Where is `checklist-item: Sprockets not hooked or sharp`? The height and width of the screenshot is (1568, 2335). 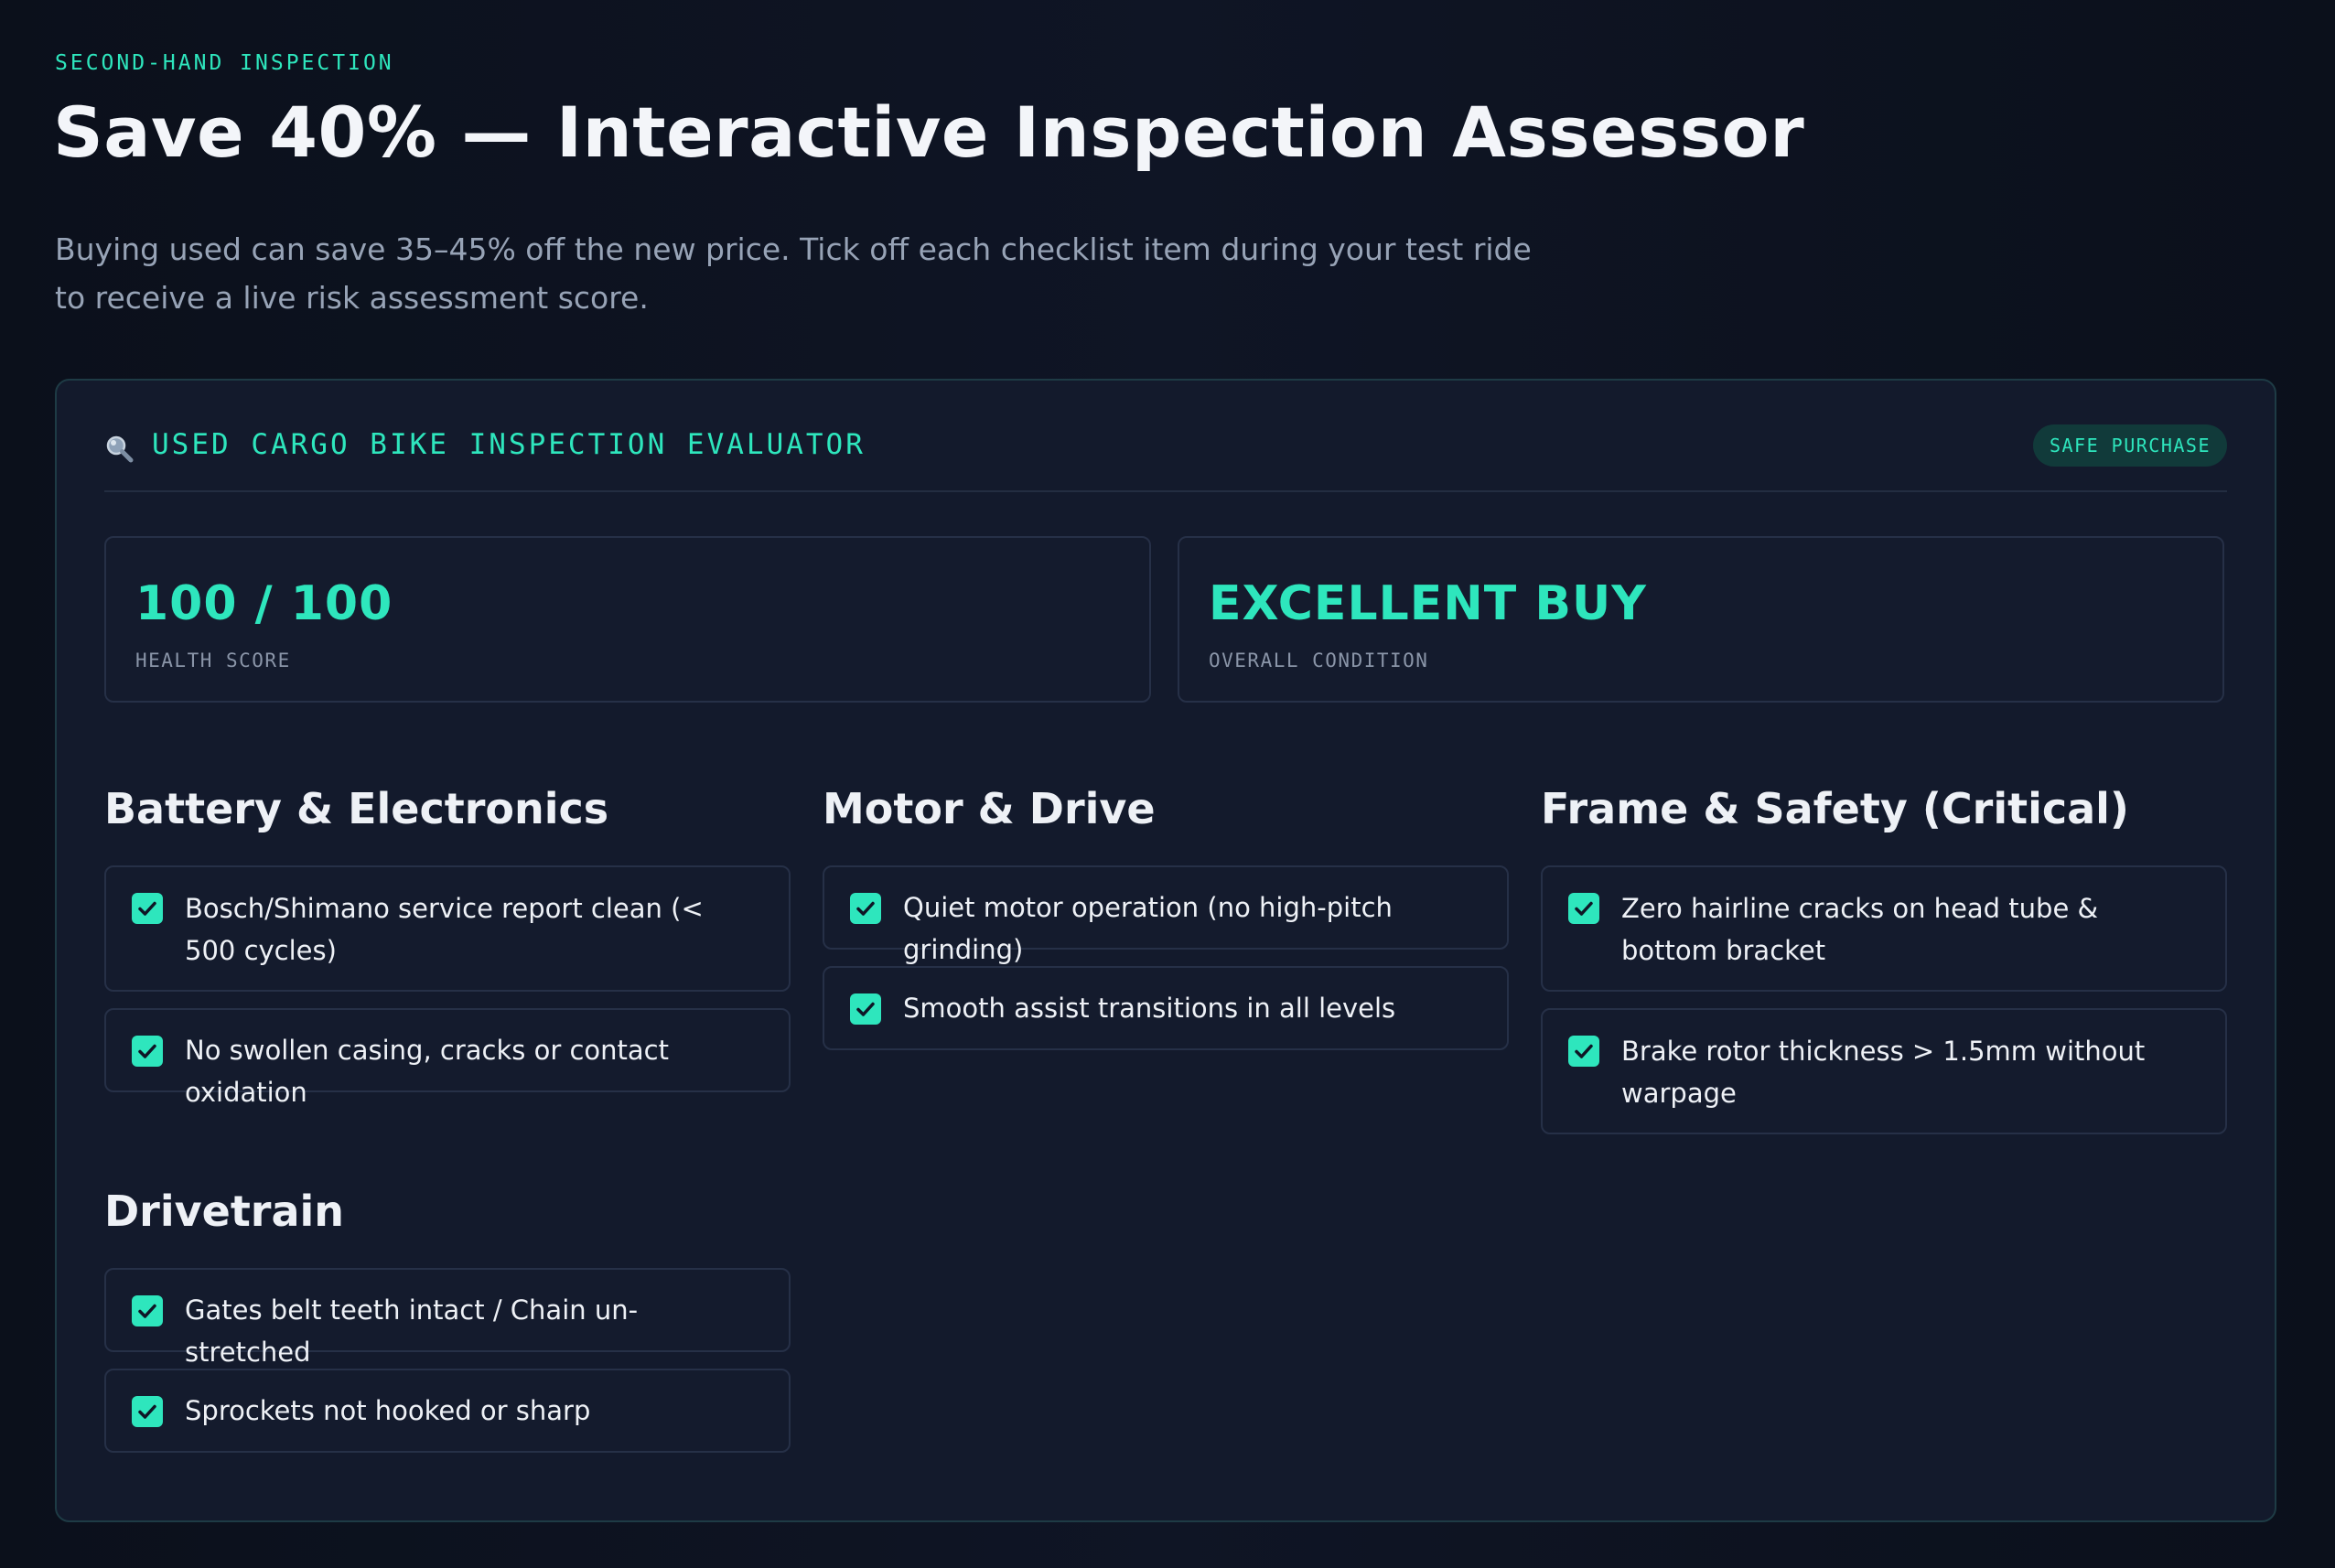
checklist-item: Sprockets not hooked or sharp is located at coordinates (448, 1411).